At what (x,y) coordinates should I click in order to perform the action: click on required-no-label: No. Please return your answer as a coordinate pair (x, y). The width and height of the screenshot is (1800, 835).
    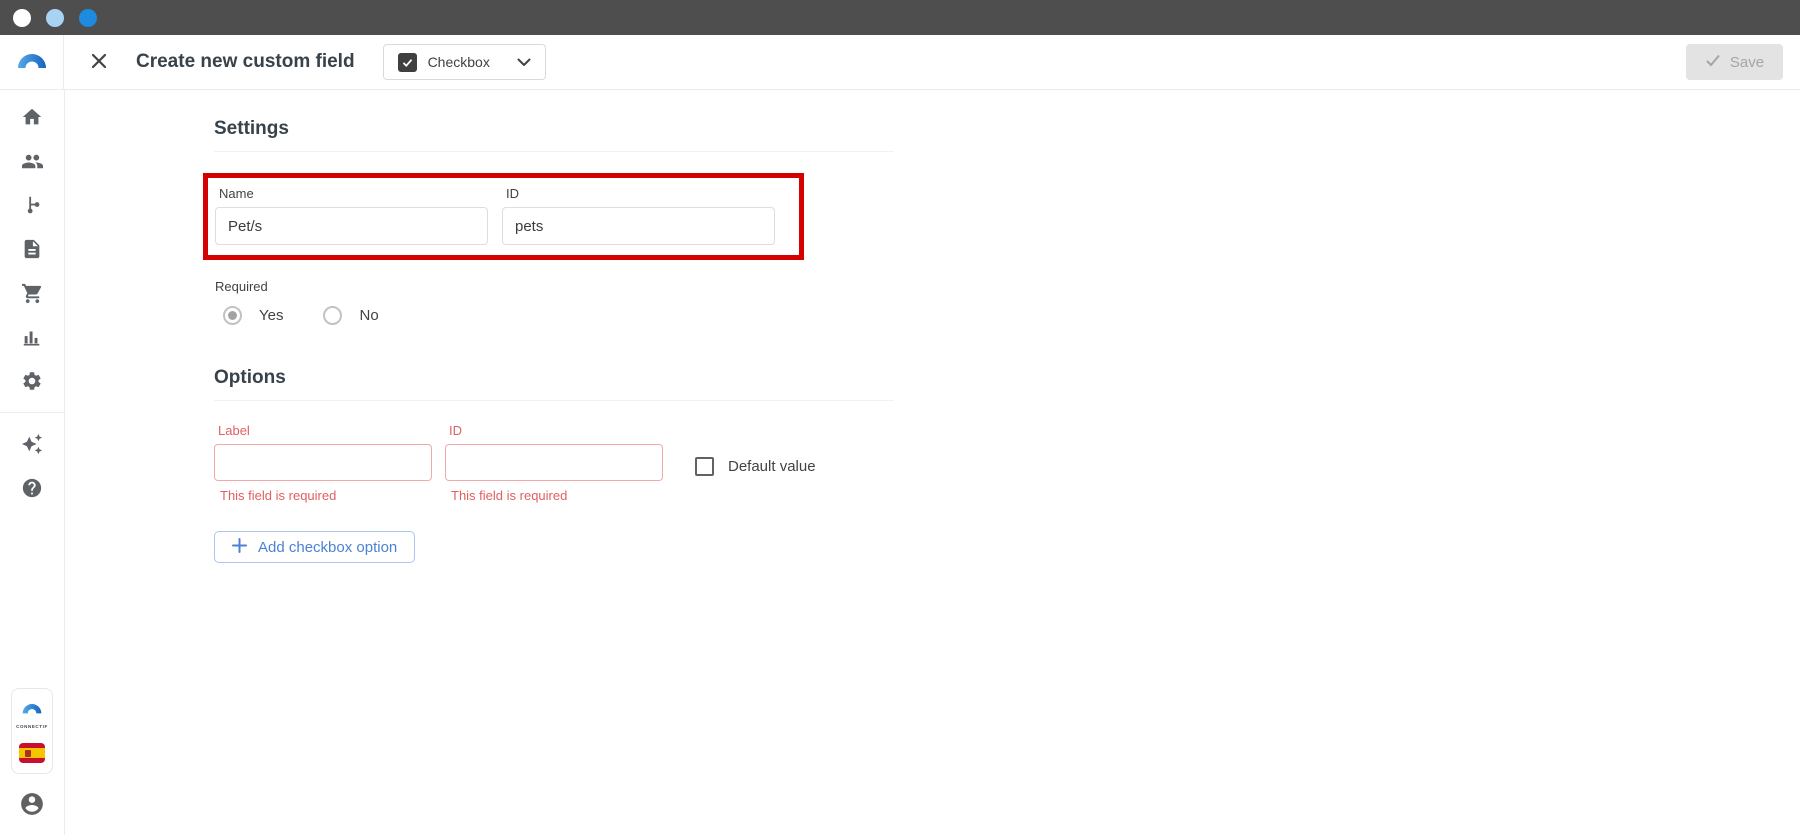
    Looking at the image, I should click on (369, 315).